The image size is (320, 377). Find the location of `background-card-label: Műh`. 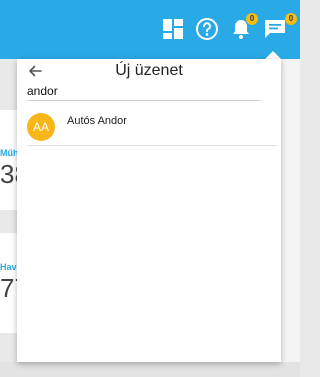

background-card-label: Műh is located at coordinates (9, 153).